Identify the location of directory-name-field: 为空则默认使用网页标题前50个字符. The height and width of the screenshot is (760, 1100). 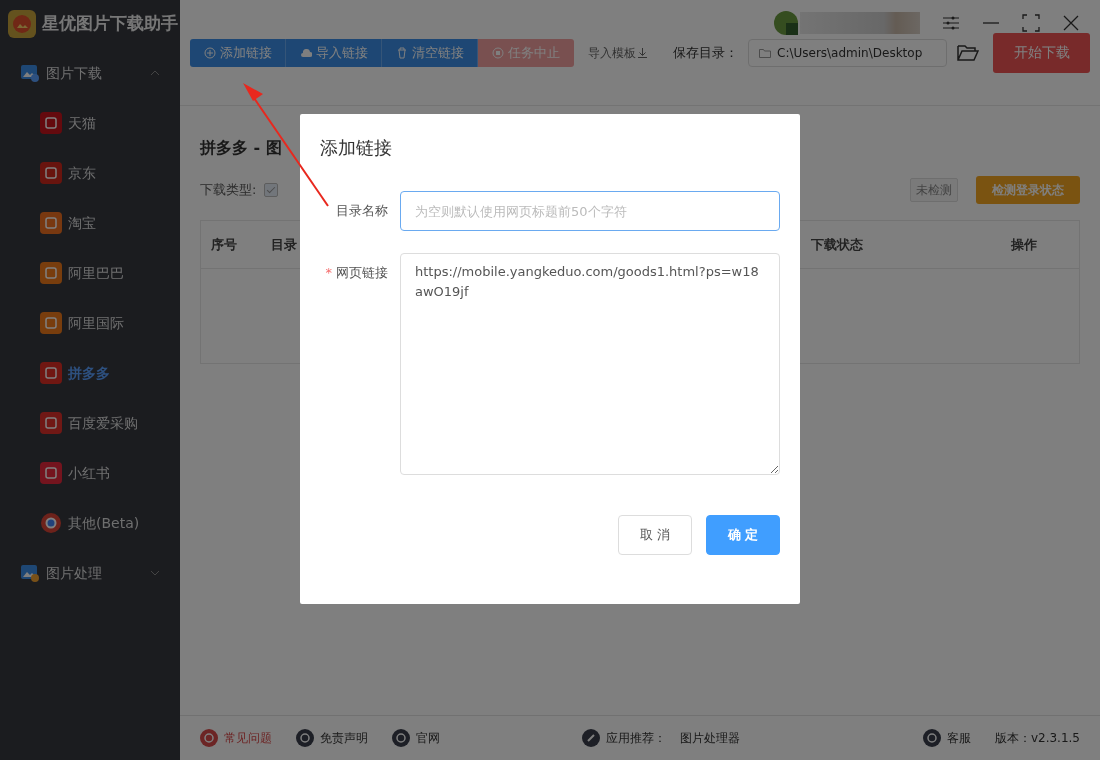
(590, 211).